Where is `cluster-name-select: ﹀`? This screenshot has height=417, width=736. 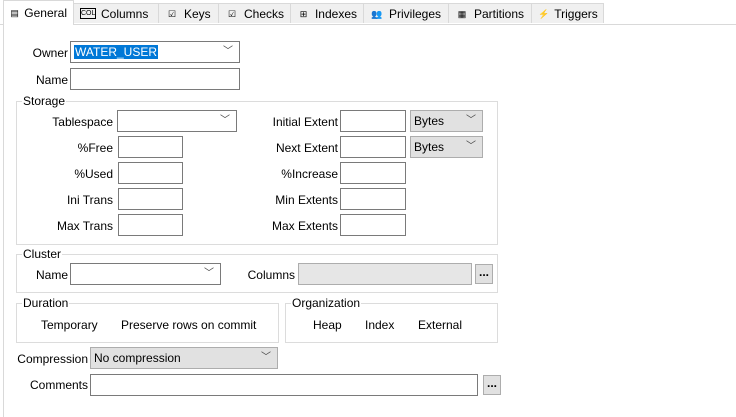
cluster-name-select: ﹀ is located at coordinates (145, 274).